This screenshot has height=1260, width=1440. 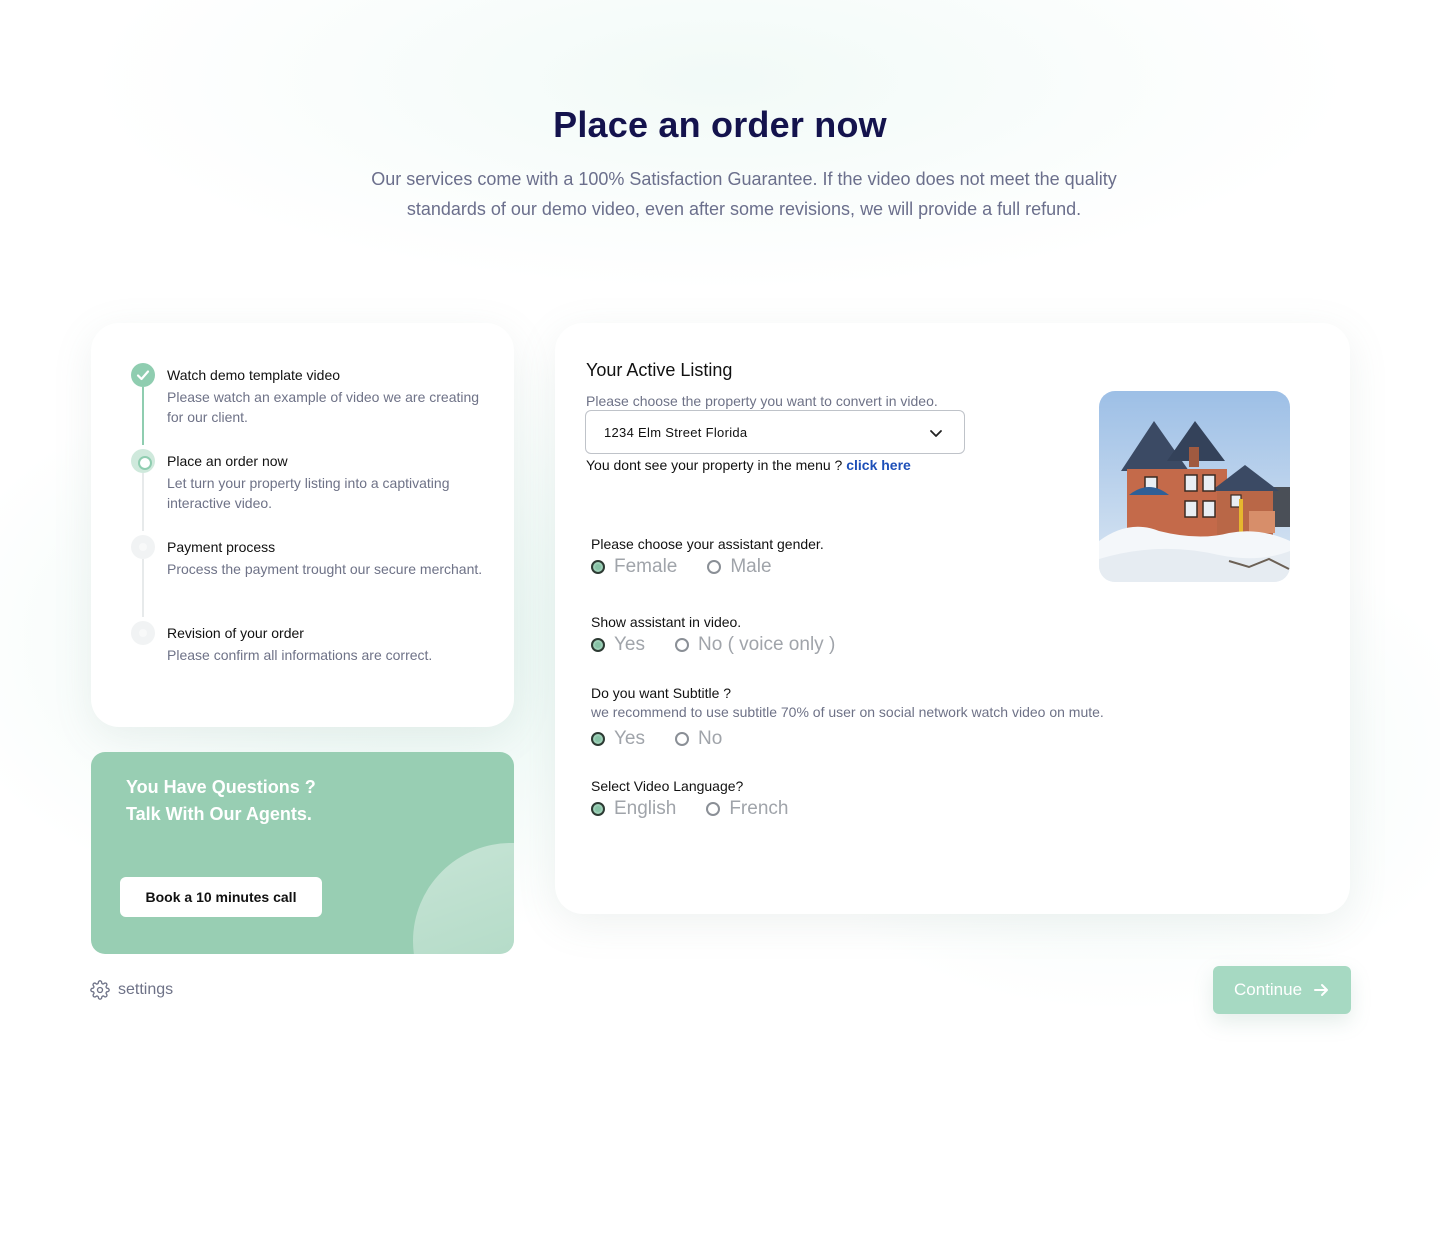 What do you see at coordinates (676, 432) in the screenshot?
I see `property-select-value: 1234 Elm Street Florida` at bounding box center [676, 432].